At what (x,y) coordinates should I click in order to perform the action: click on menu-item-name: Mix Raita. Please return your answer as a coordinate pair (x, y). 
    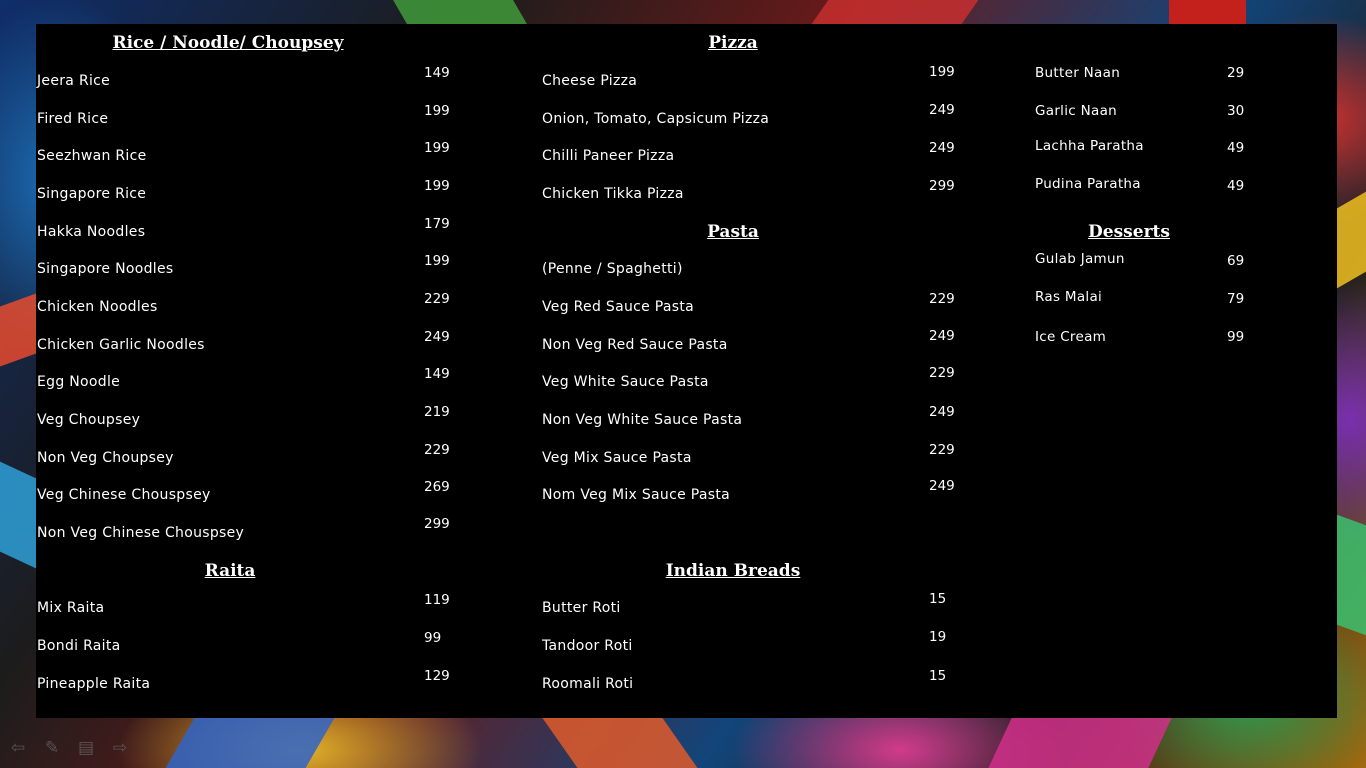
    Looking at the image, I should click on (71, 608).